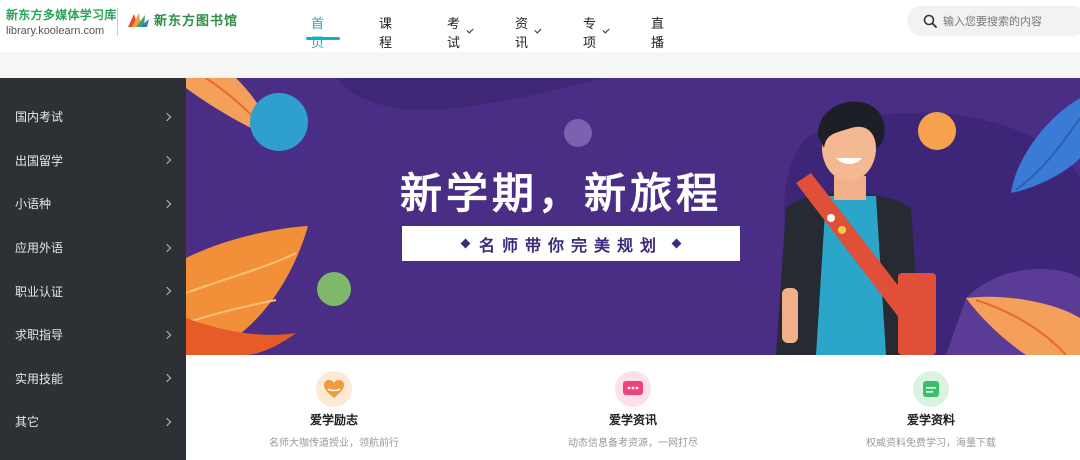  What do you see at coordinates (93, 379) in the screenshot?
I see `sidebar-item-practical-skills: 实用技能` at bounding box center [93, 379].